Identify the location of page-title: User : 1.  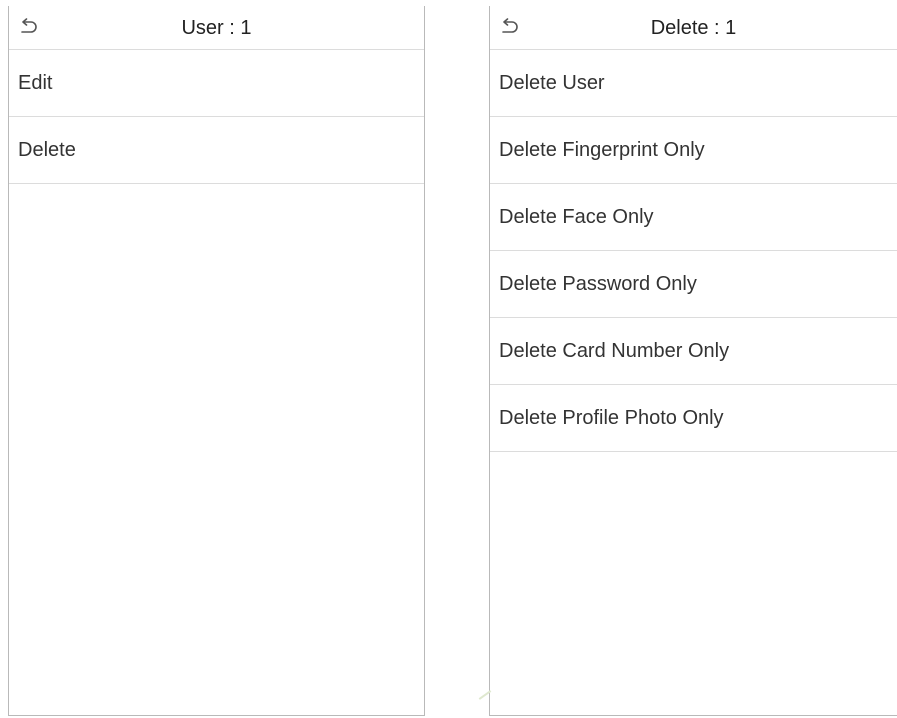
(216, 28).